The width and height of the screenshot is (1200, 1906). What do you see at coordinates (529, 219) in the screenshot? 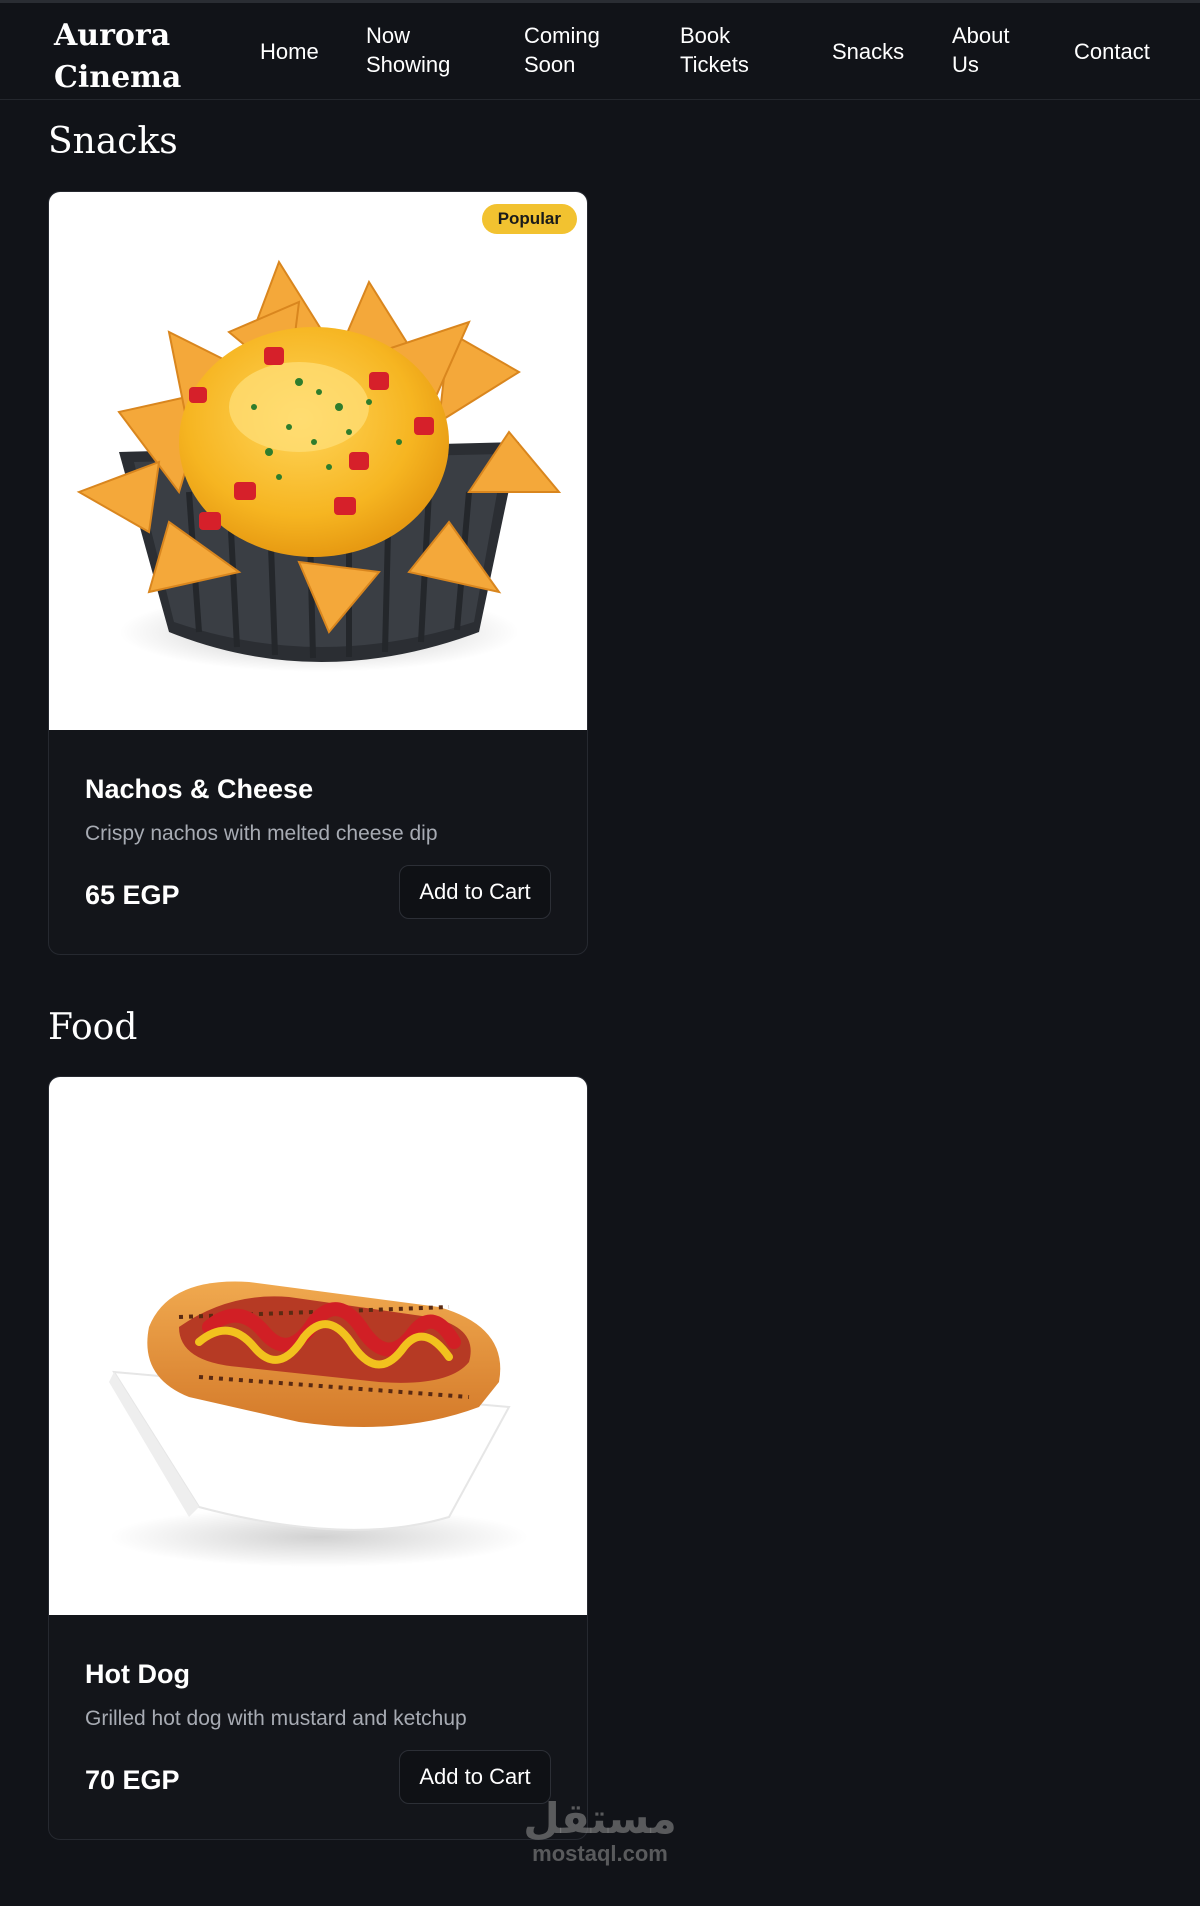
I see `popular-badge: Popular` at bounding box center [529, 219].